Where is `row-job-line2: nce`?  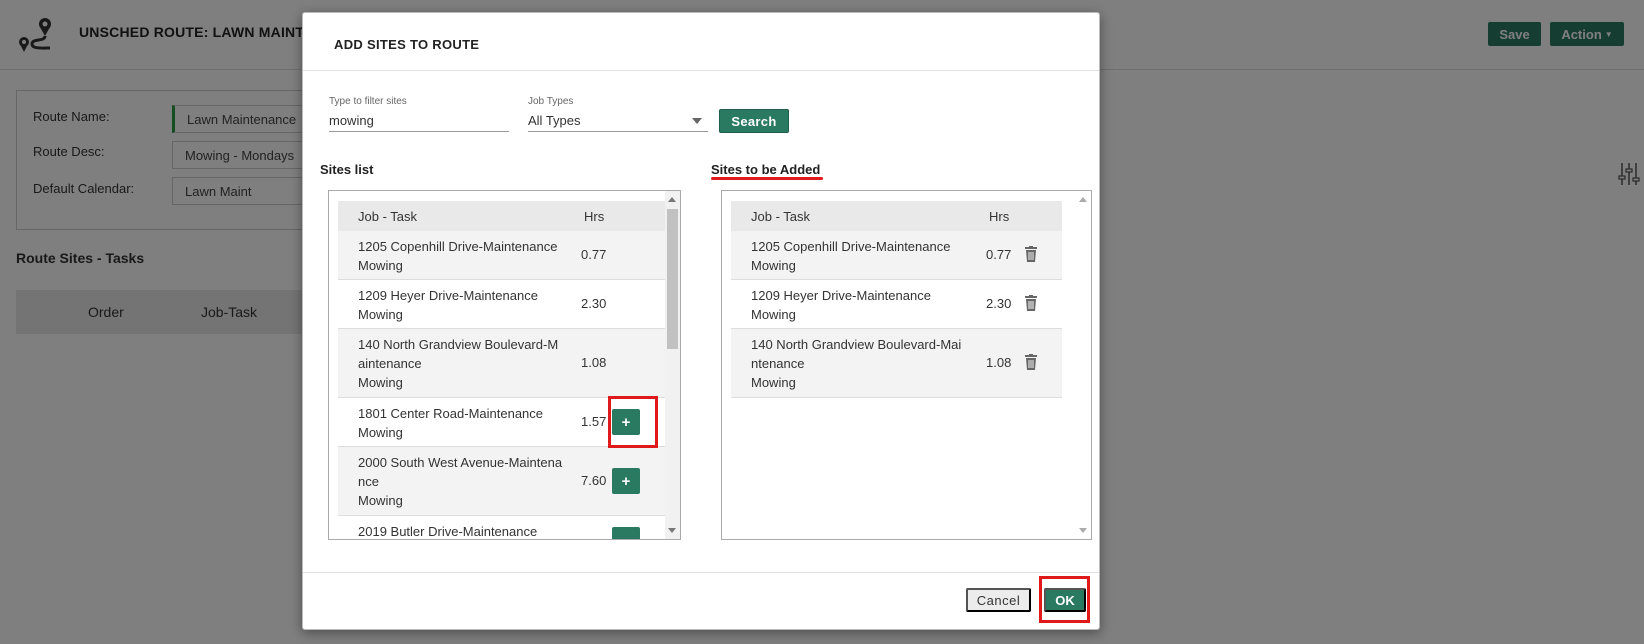 row-job-line2: nce is located at coordinates (368, 481).